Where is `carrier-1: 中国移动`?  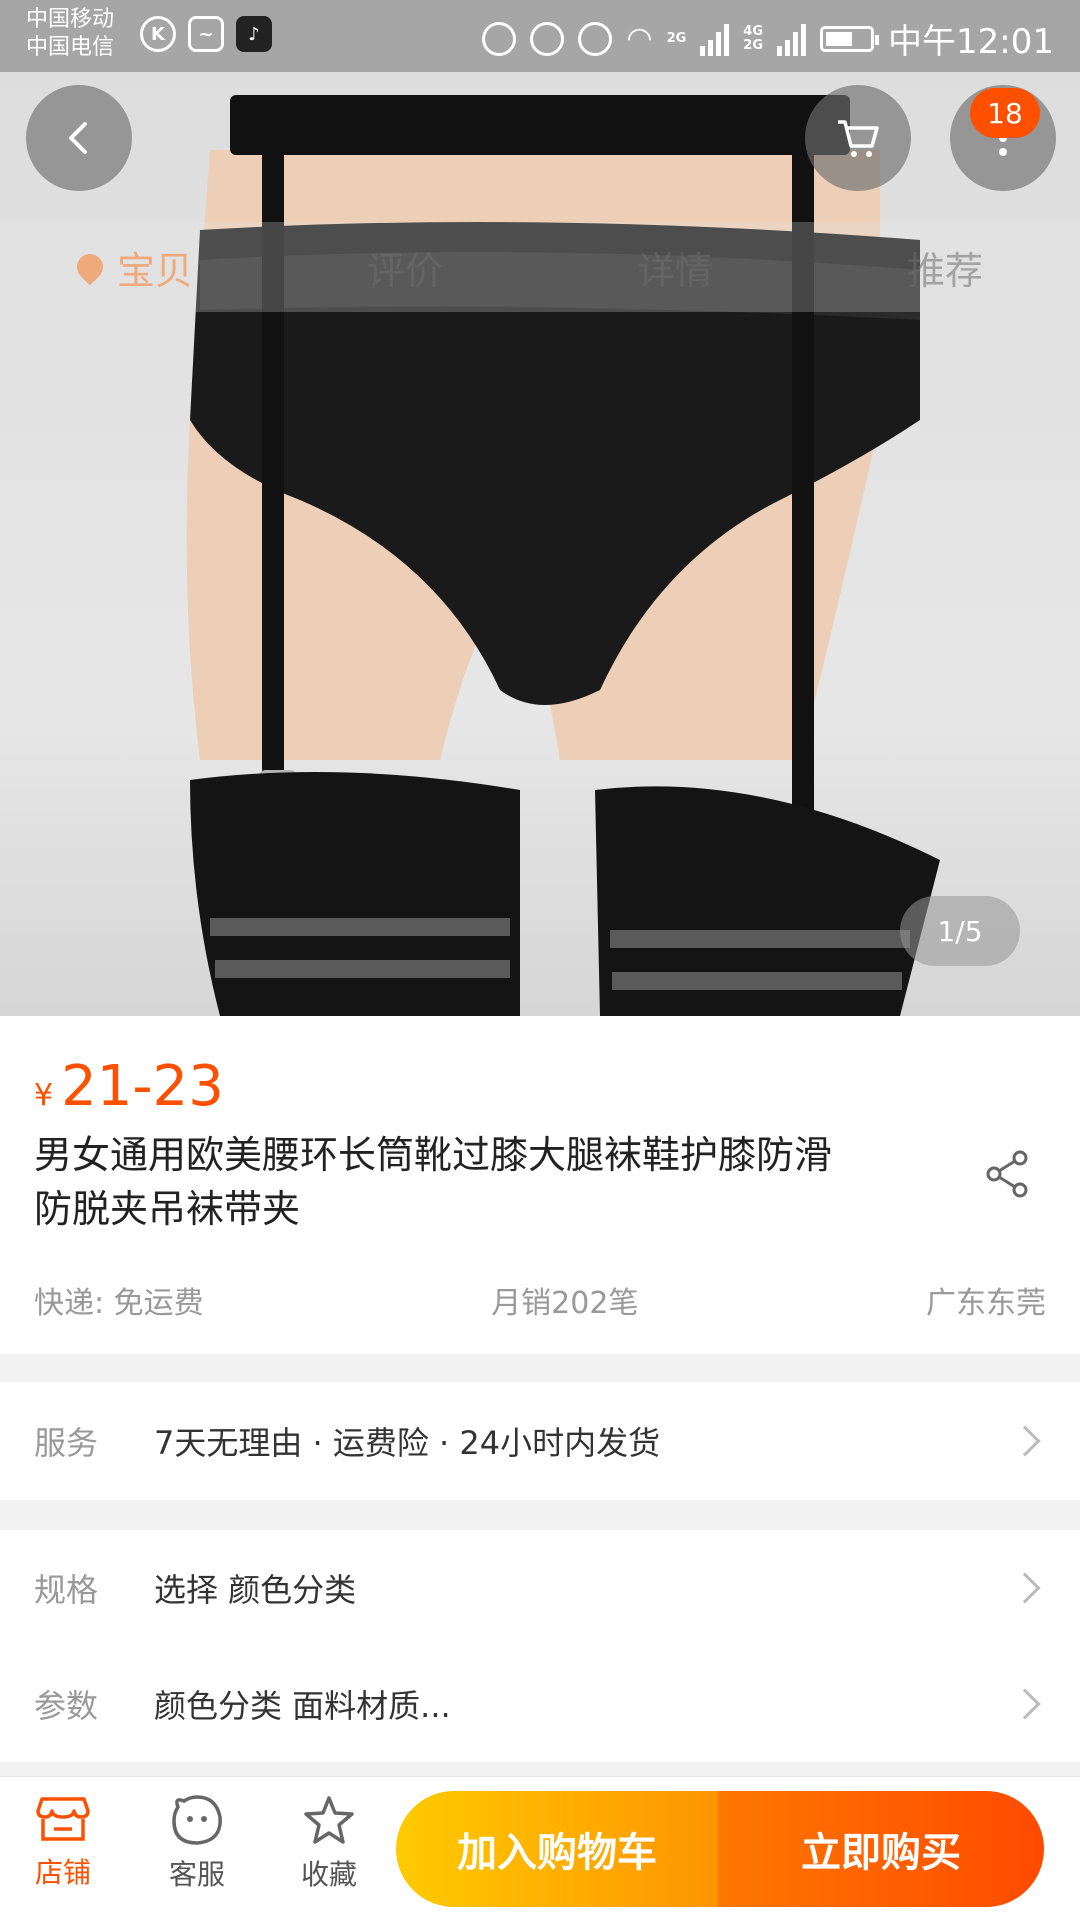
carrier-1: 中国移动 is located at coordinates (70, 19).